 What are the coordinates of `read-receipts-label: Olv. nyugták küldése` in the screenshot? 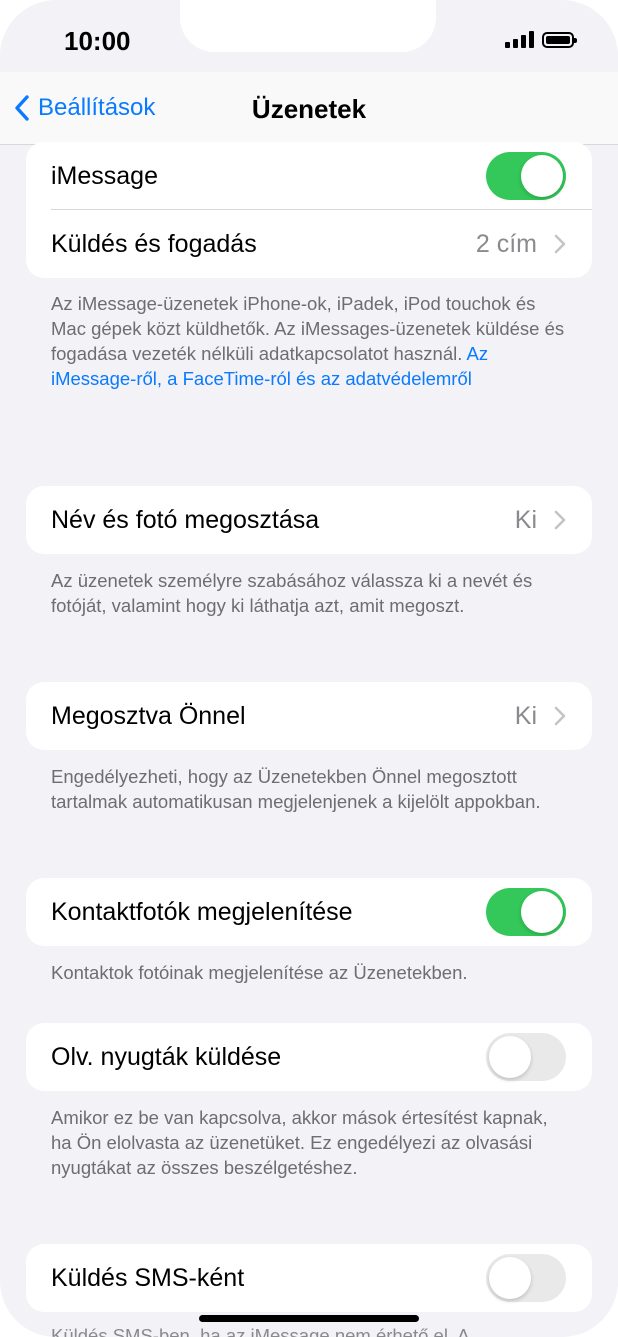 It's located at (166, 1056).